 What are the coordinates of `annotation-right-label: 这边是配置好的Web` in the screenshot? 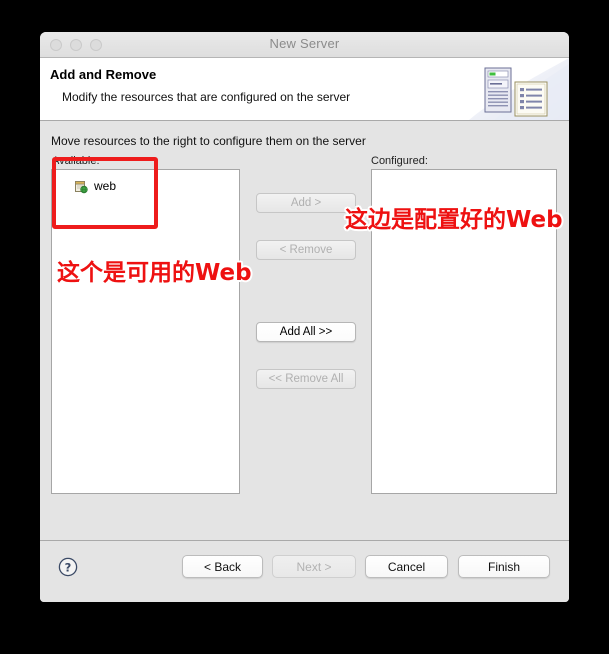 It's located at (454, 220).